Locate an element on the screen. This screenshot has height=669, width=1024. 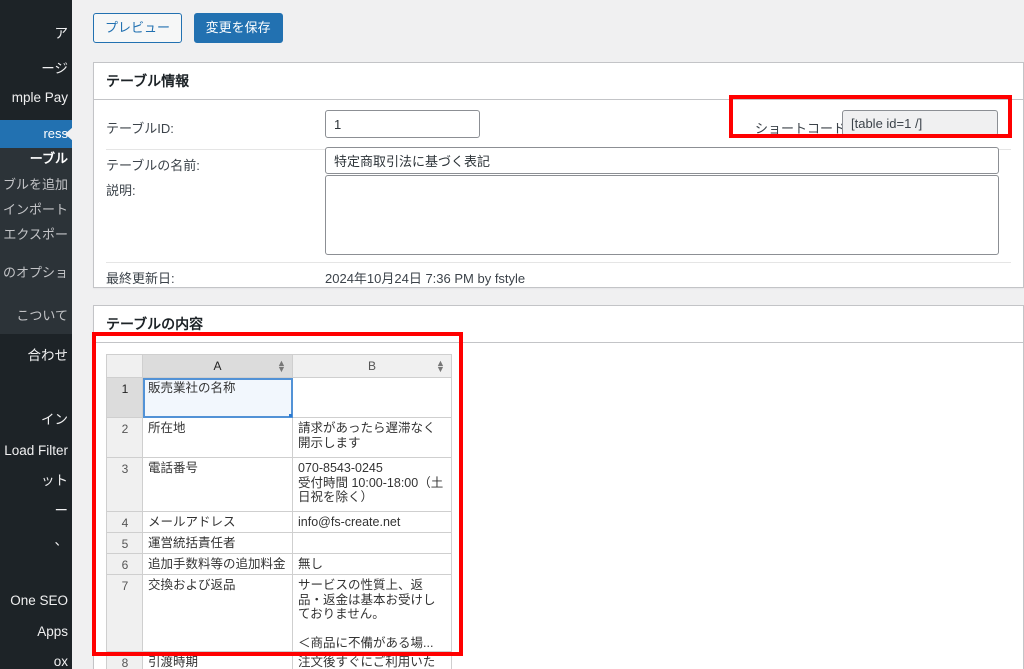
last-modified-label: 最終更新日: is located at coordinates (140, 278).